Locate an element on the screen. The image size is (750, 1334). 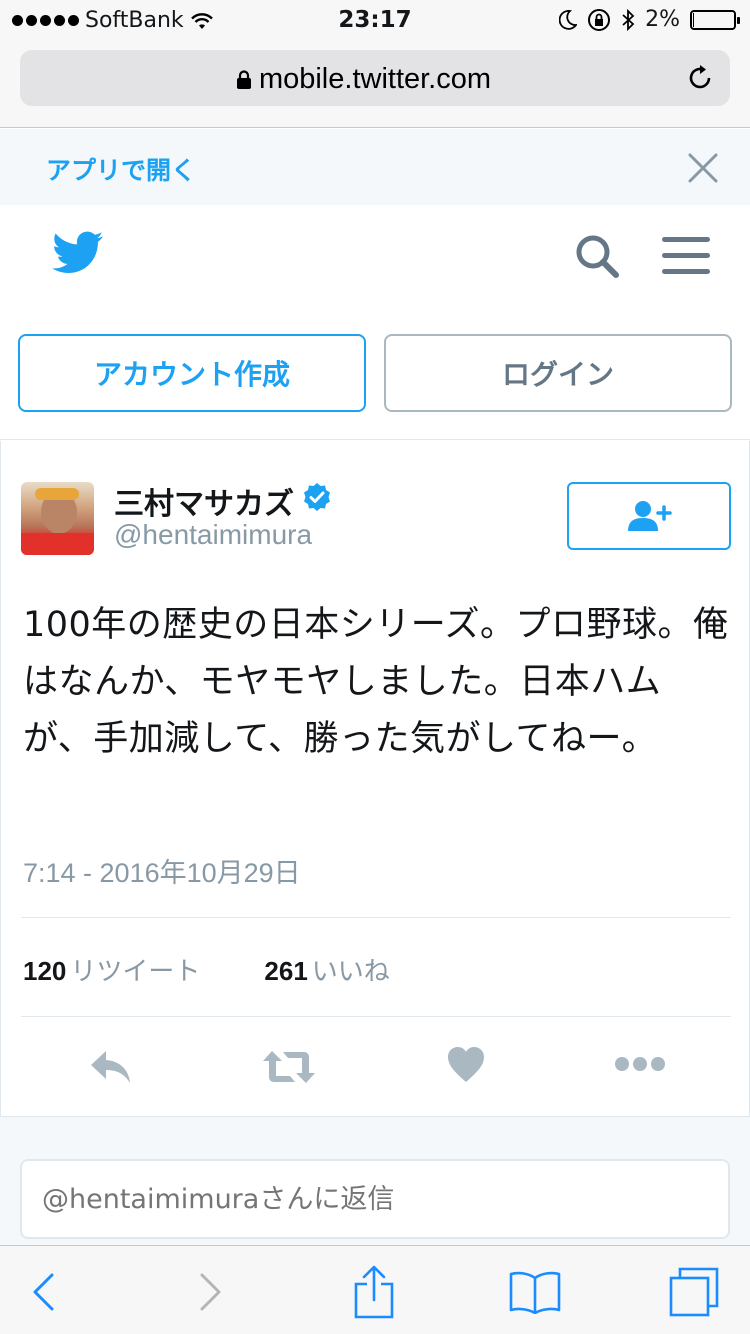
more-options-icon is located at coordinates (640, 1064).